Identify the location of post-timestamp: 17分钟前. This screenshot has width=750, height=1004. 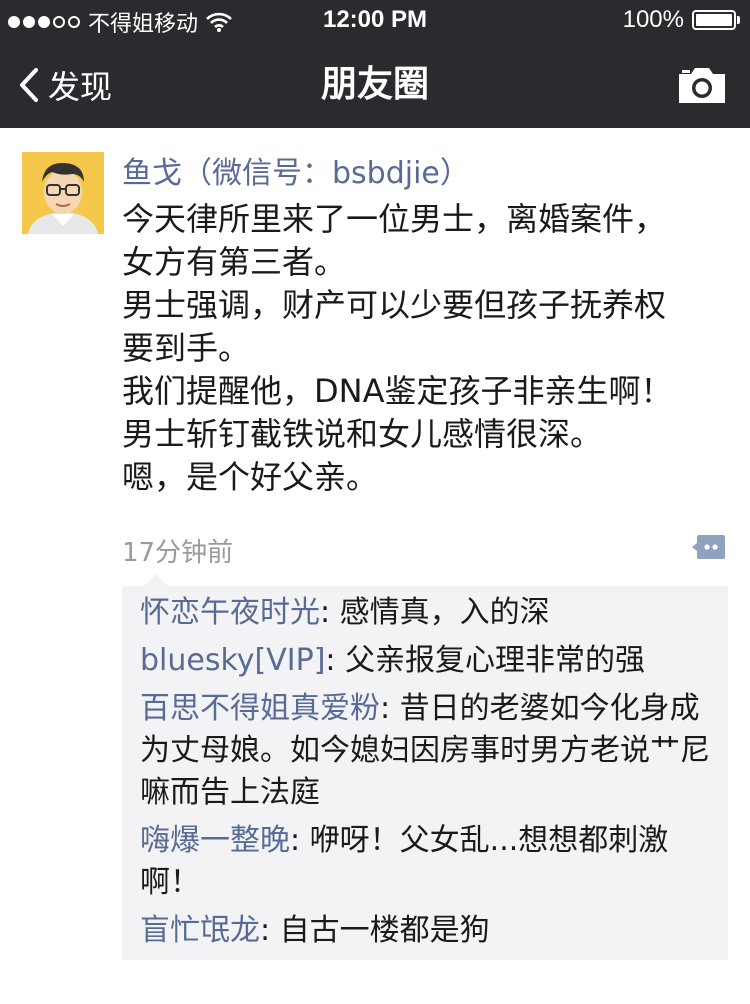
(178, 553).